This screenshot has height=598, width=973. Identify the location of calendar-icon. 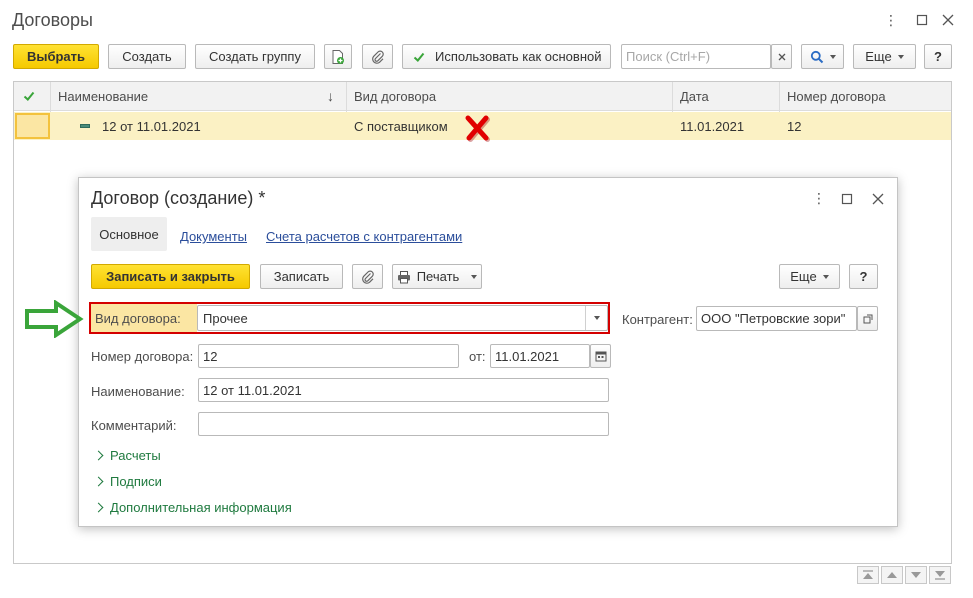
(600, 356).